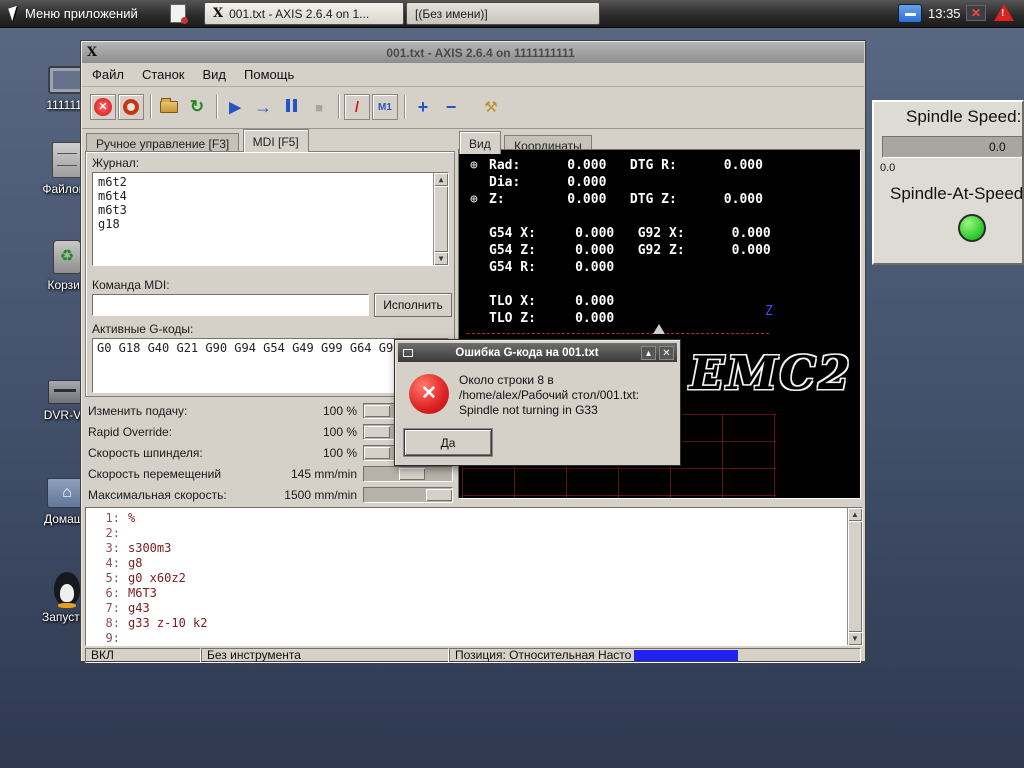 The width and height of the screenshot is (1024, 768). What do you see at coordinates (467, 638) in the screenshot?
I see `gcode-line: 9:` at bounding box center [467, 638].